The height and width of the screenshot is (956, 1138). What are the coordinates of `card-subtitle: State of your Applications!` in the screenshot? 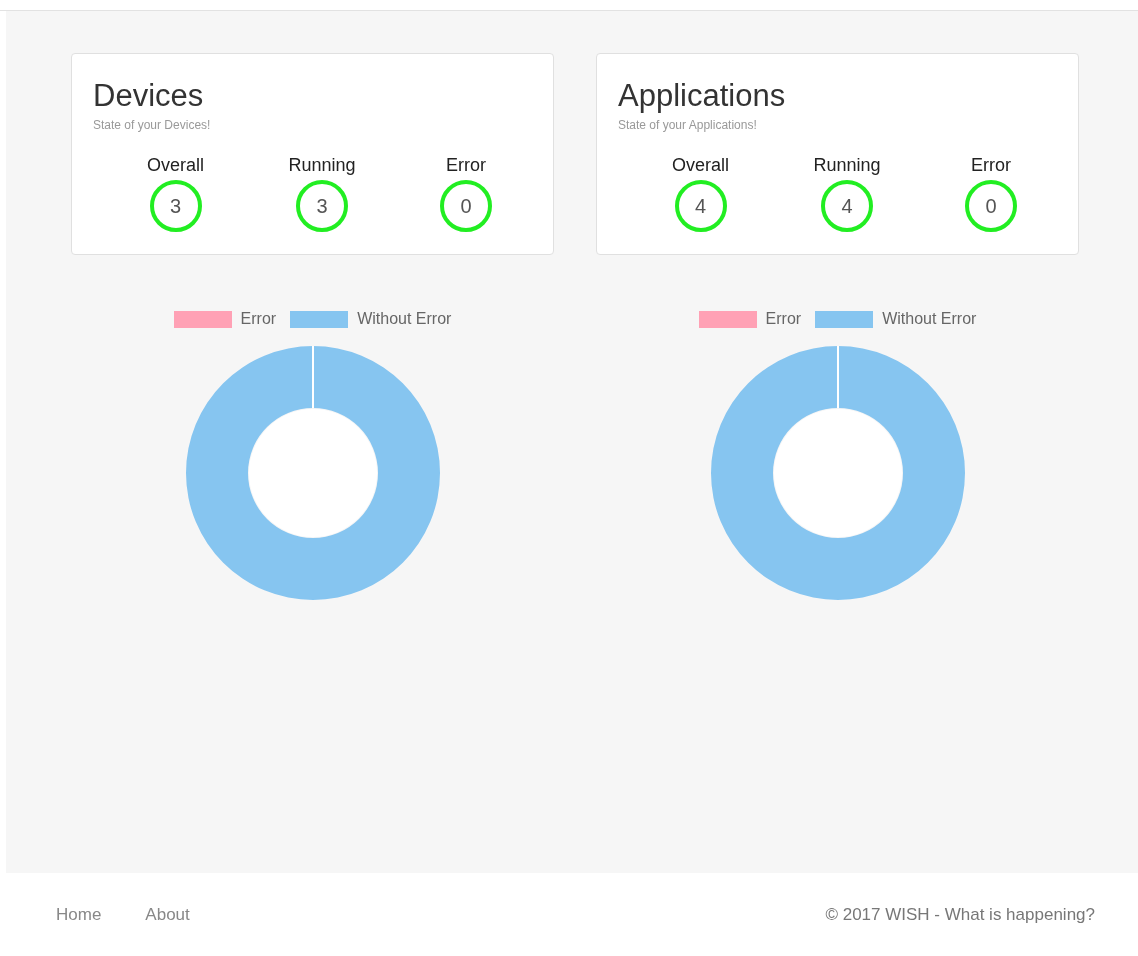 It's located at (687, 125).